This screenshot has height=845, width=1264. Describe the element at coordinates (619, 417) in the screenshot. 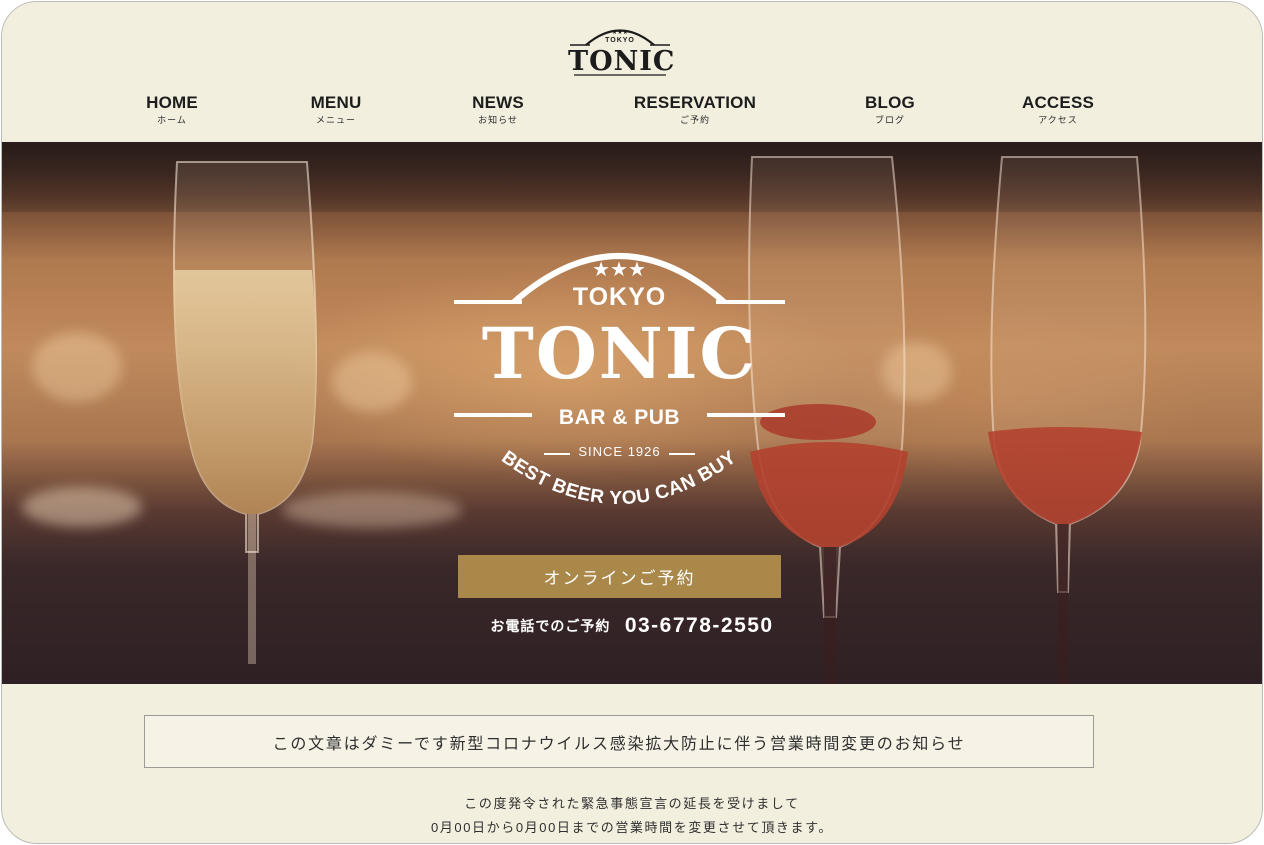

I see `hero-logo-subtitle: BAR & PUB` at that location.